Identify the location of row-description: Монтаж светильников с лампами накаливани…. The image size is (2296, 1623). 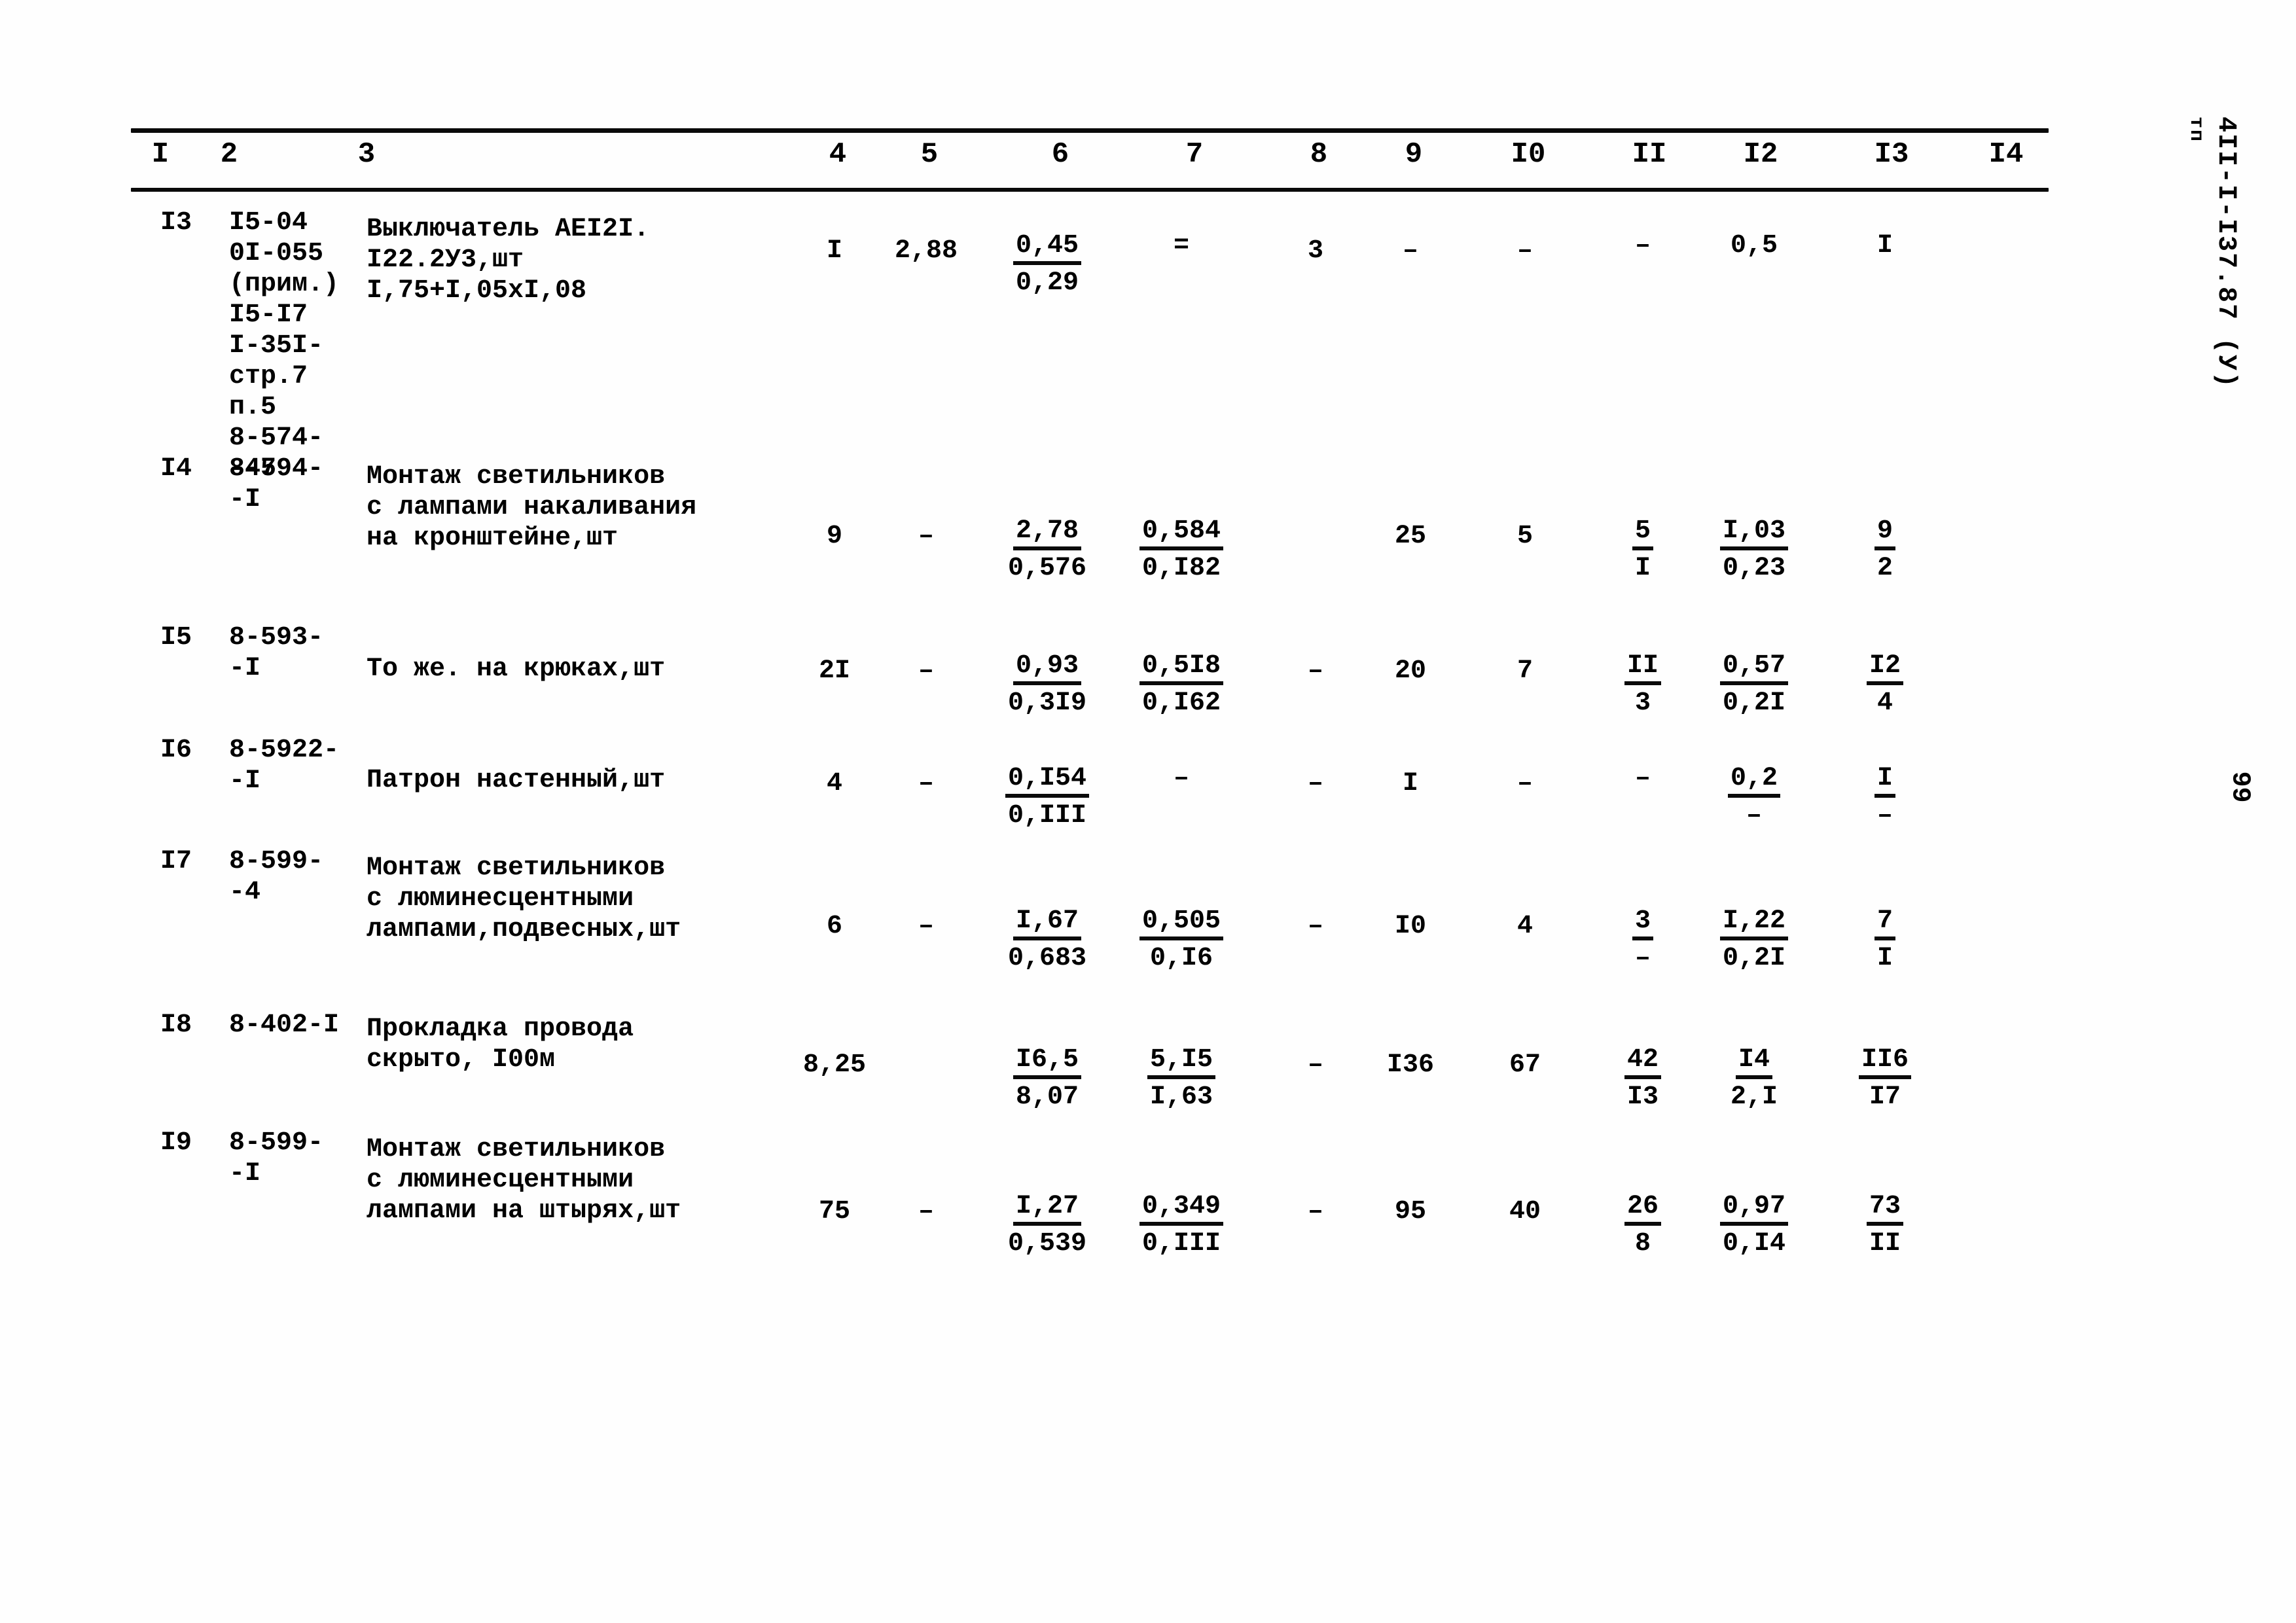
(532, 507).